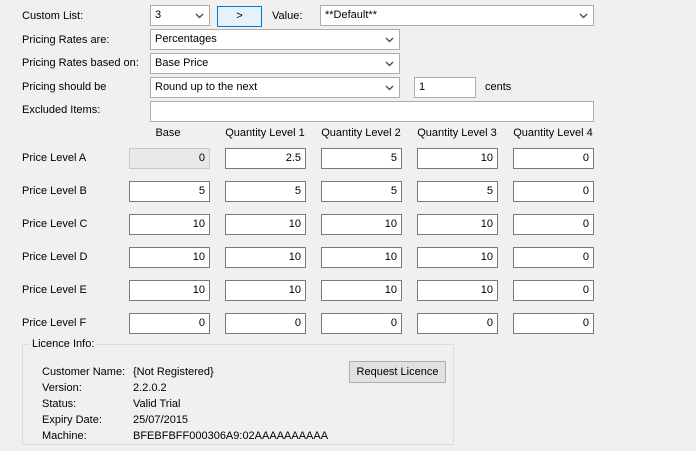 This screenshot has width=696, height=451. What do you see at coordinates (173, 372) in the screenshot?
I see `customer-name-value: {Not Registered}` at bounding box center [173, 372].